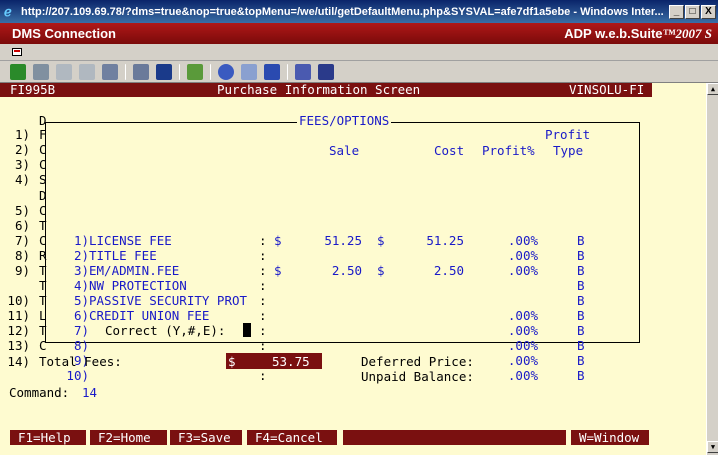 This screenshot has height=455, width=718. What do you see at coordinates (8, 11) in the screenshot?
I see `browser-icon: ℯ` at bounding box center [8, 11].